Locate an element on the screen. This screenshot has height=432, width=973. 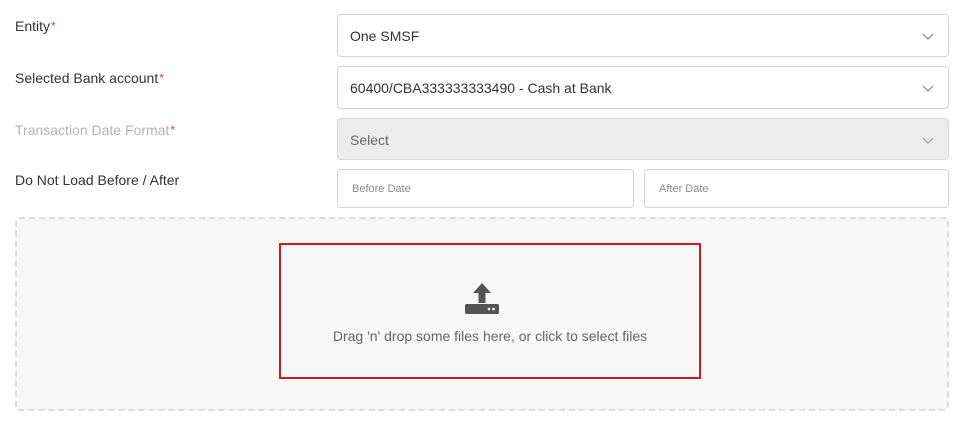
entity-select-value: One SMSF is located at coordinates (385, 36).